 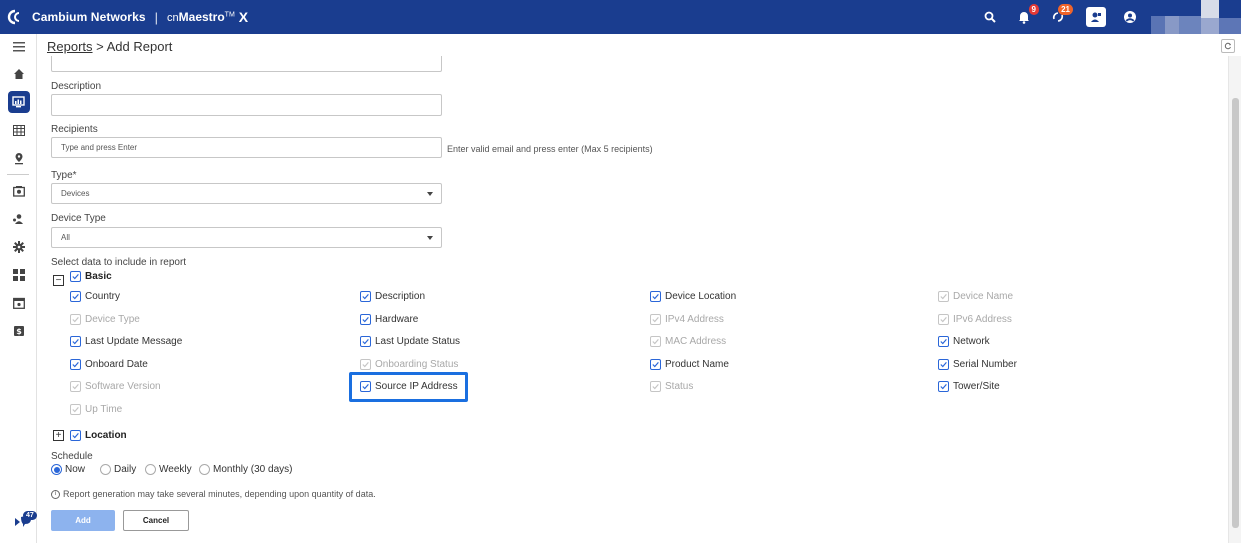 I want to click on schedule-radio-daily: Daily, so click(x=118, y=469).